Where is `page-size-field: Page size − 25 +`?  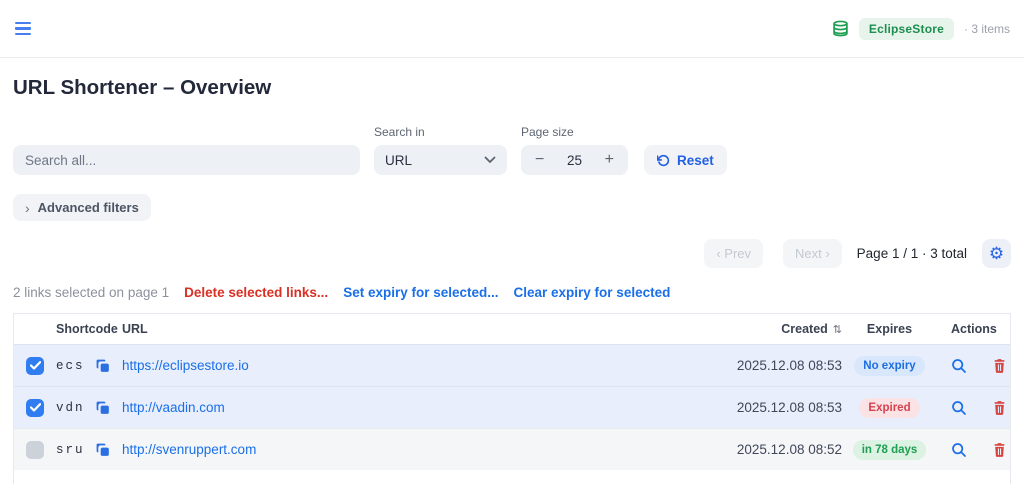
page-size-field: Page size − 25 + is located at coordinates (574, 150).